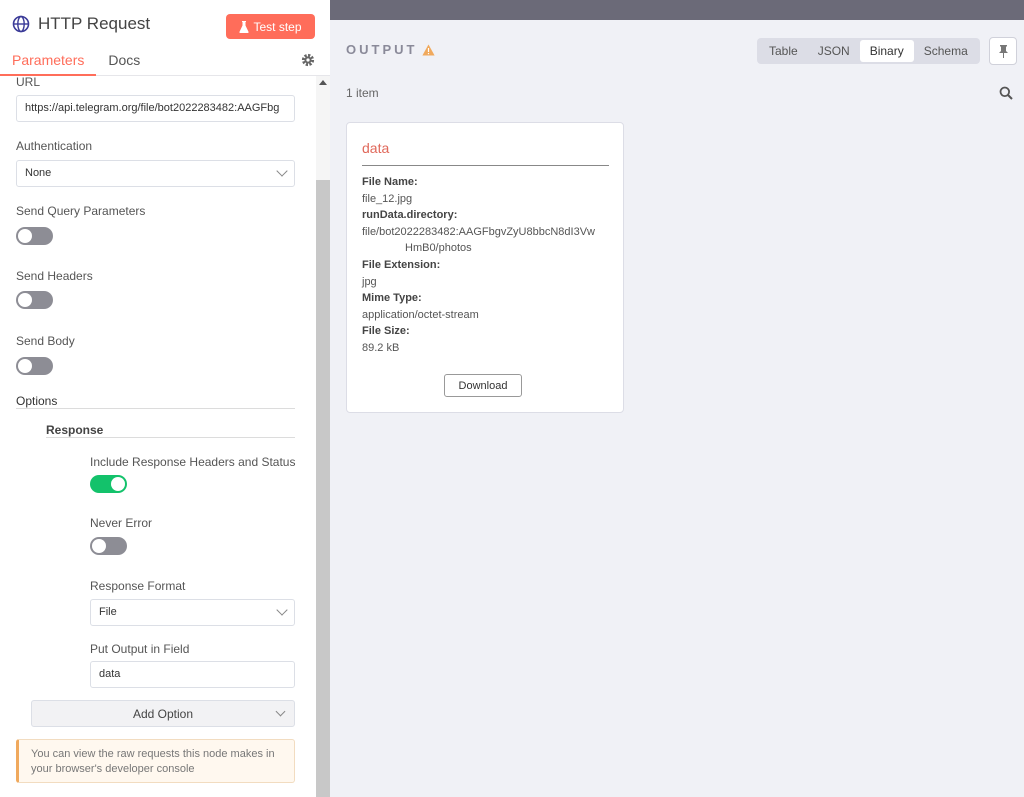 Image resolution: width=1024 pixels, height=797 pixels. What do you see at coordinates (387, 199) in the screenshot?
I see `file-name-value: file_12.jpg` at bounding box center [387, 199].